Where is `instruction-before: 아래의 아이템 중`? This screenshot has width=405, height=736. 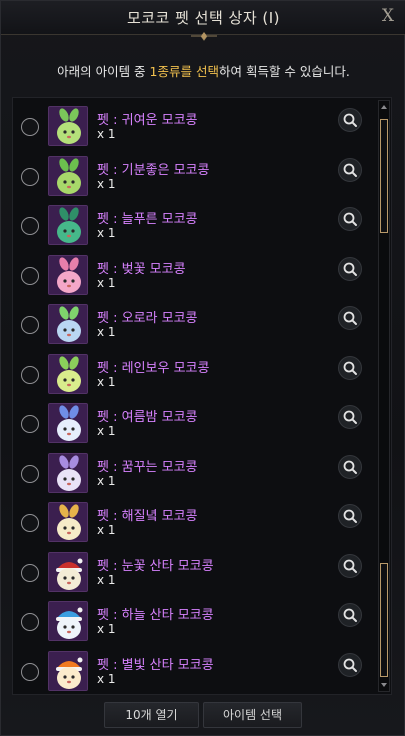
instruction-before: 아래의 아이템 중 is located at coordinates (103, 71).